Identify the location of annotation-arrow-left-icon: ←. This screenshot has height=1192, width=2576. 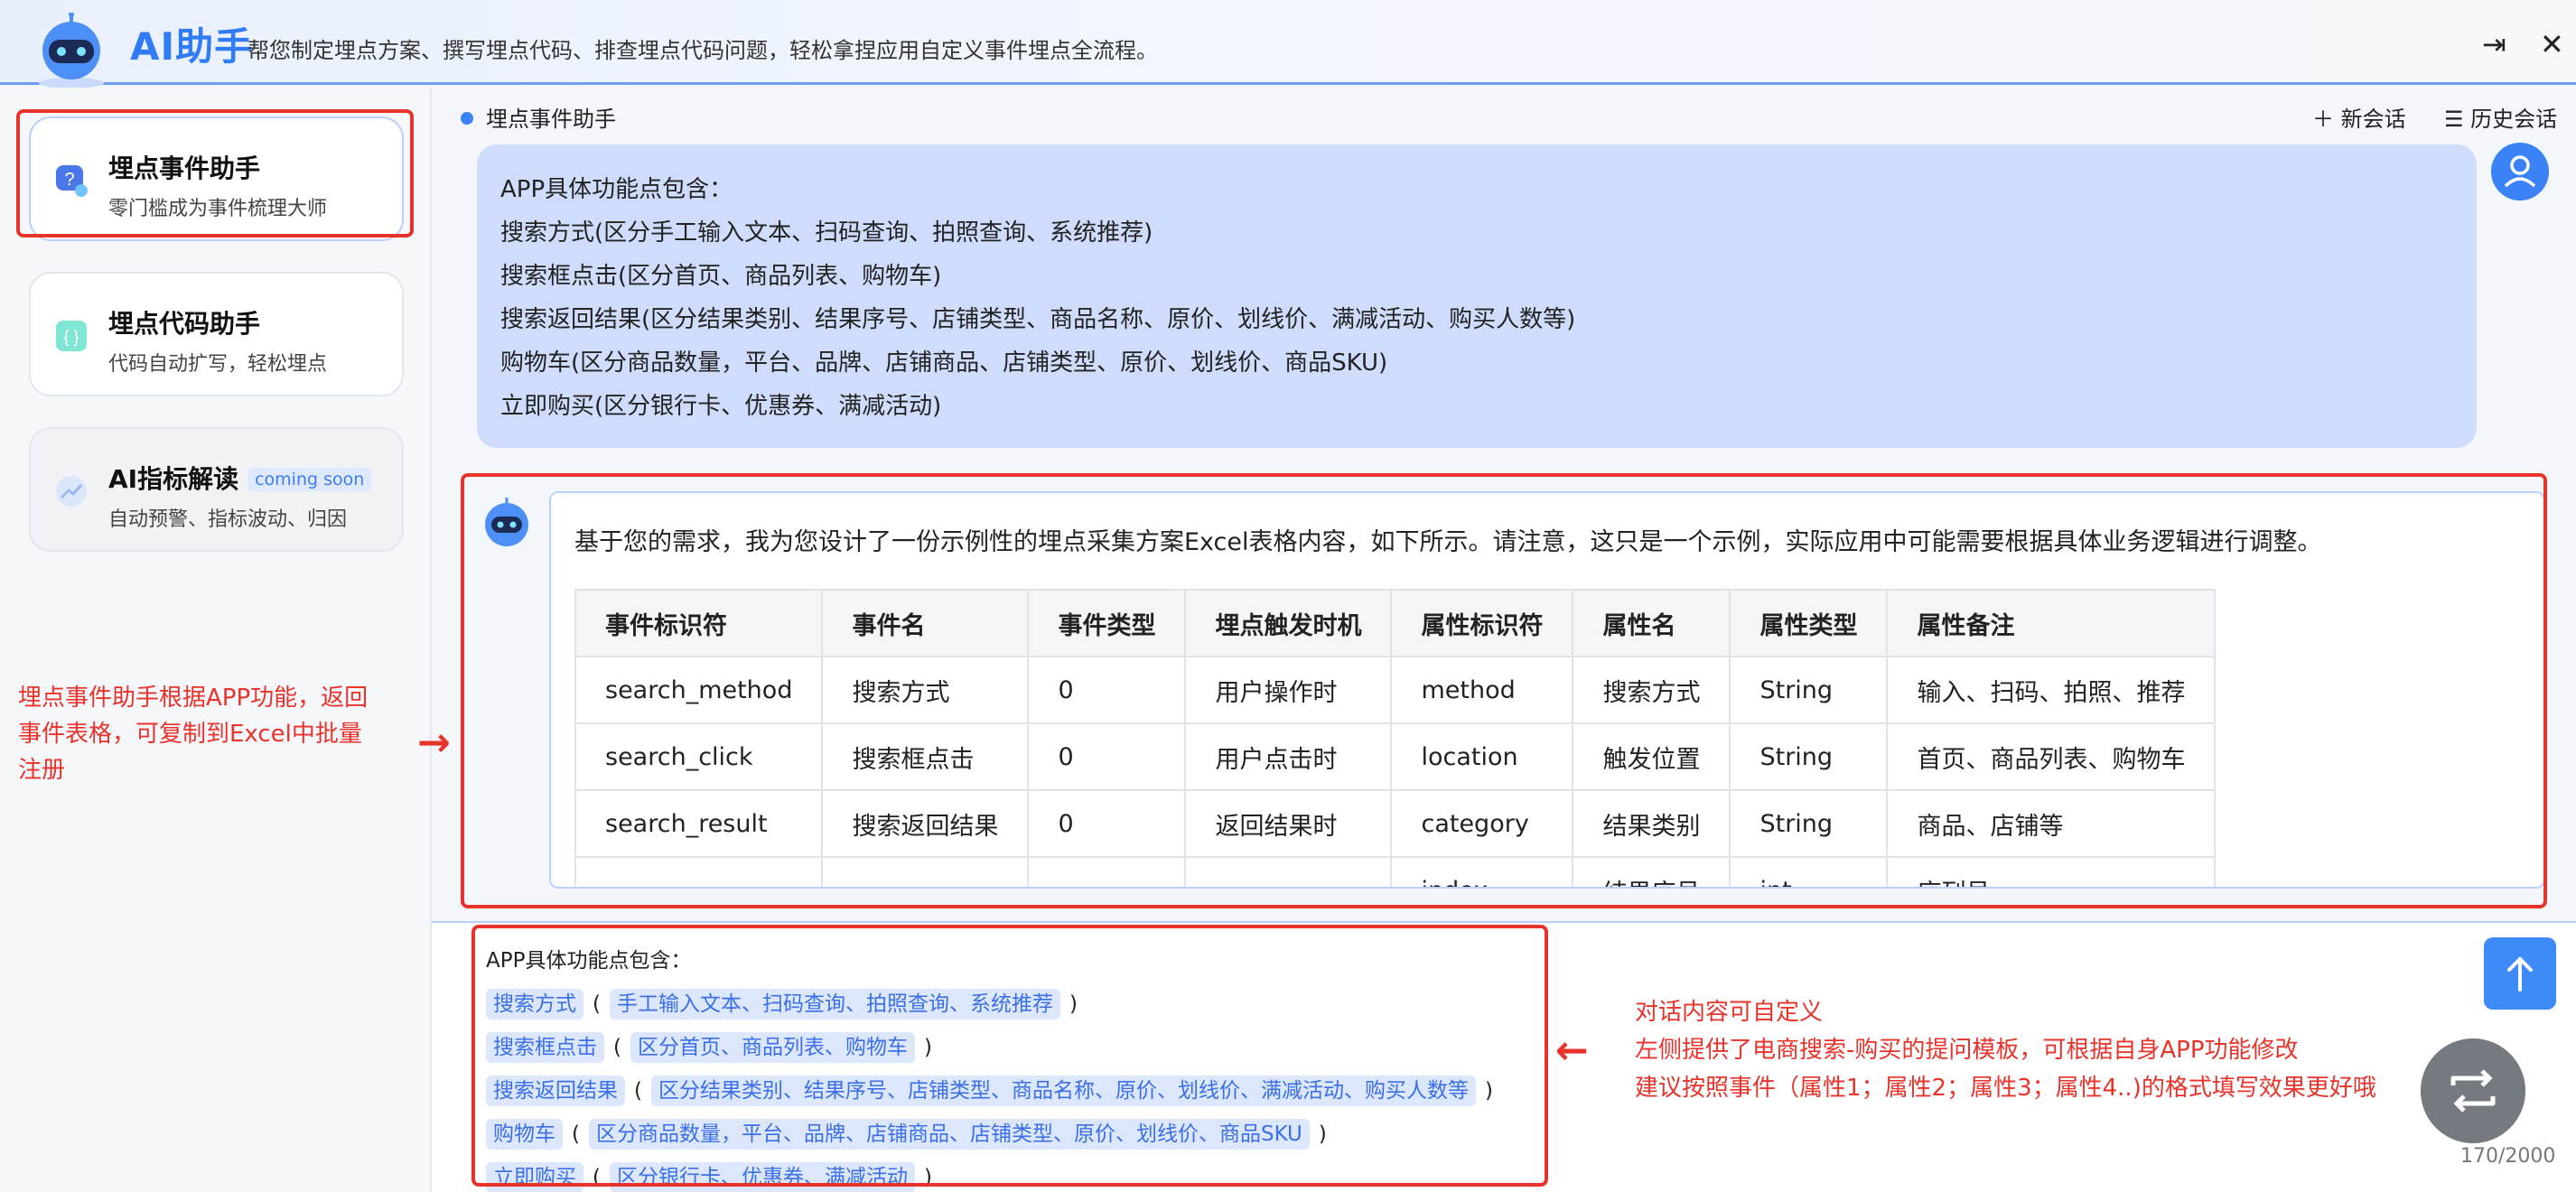
(1572, 1051).